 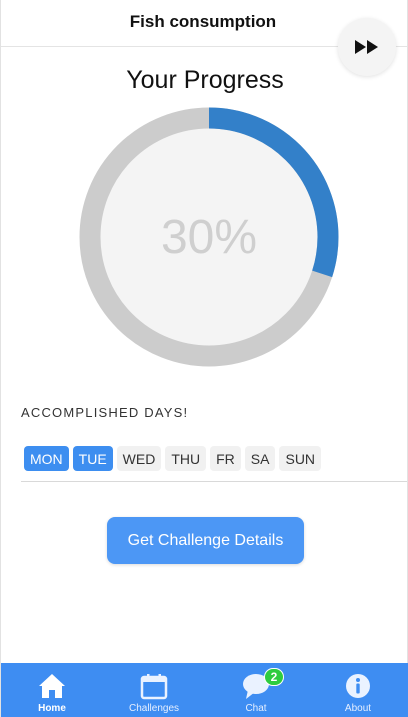 I want to click on nav-label-challenges: Challenges, so click(x=154, y=708).